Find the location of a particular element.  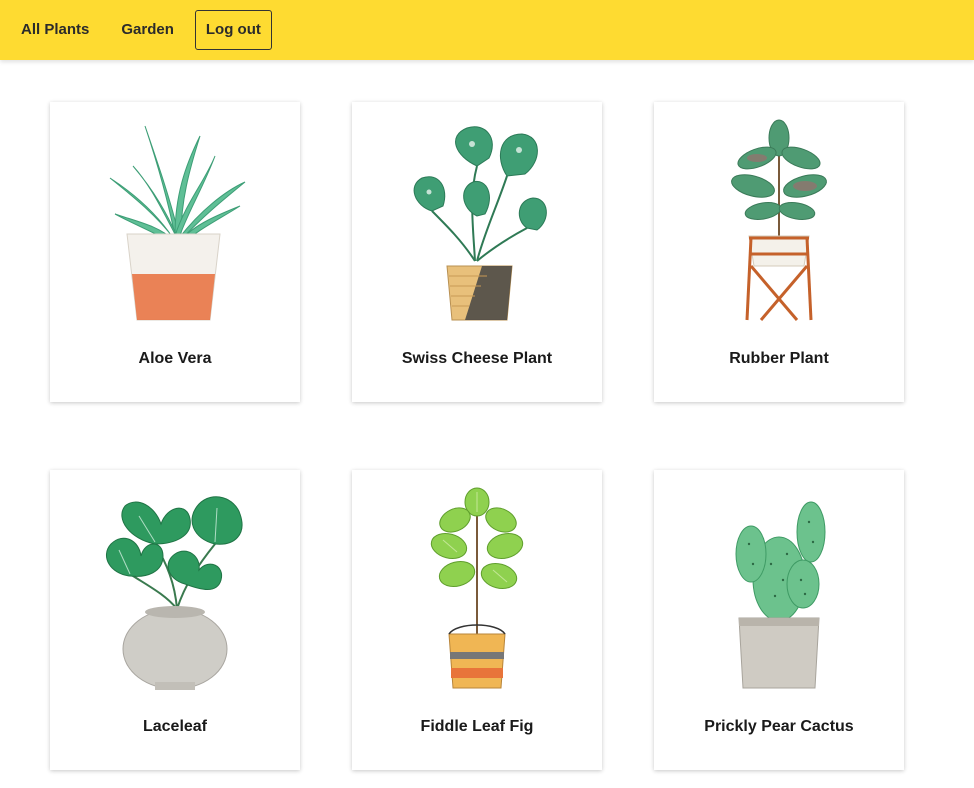

plant-card-fiddle-leaf-fig: Fiddle Leaf Fig is located at coordinates (477, 620).